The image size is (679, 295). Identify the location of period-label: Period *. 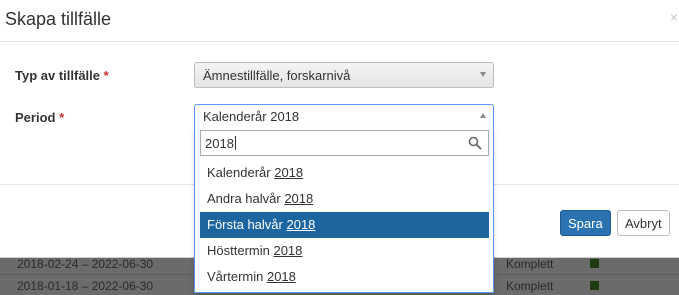
(39, 117).